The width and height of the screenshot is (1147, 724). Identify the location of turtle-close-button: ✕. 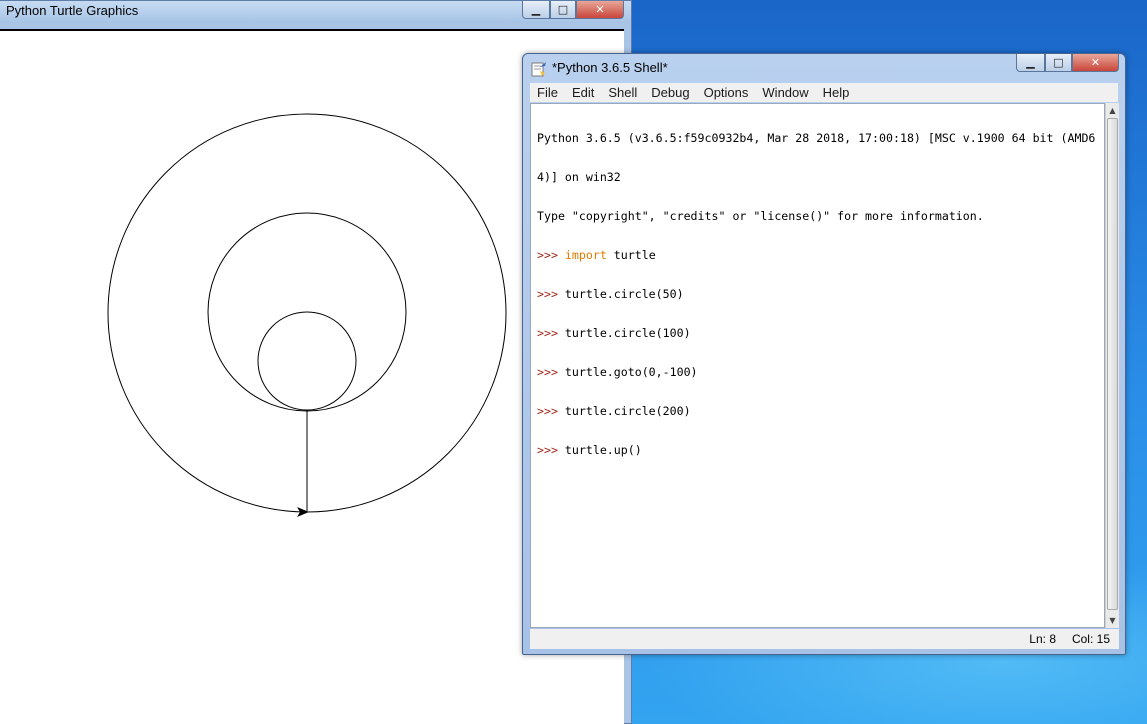
(600, 10).